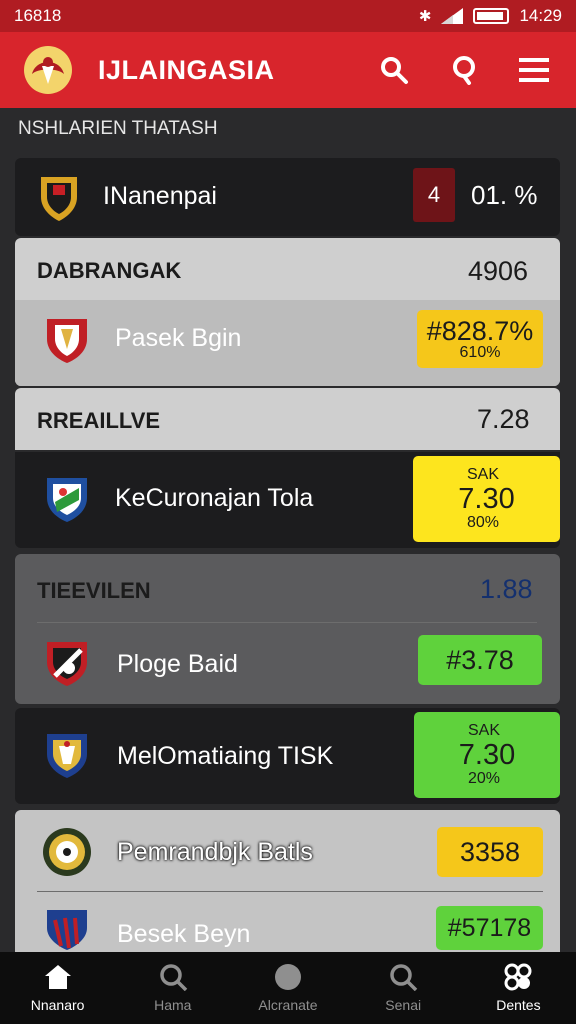 Image resolution: width=576 pixels, height=1024 pixels. I want to click on match-row: Ploge Baid #3.78, so click(287, 664).